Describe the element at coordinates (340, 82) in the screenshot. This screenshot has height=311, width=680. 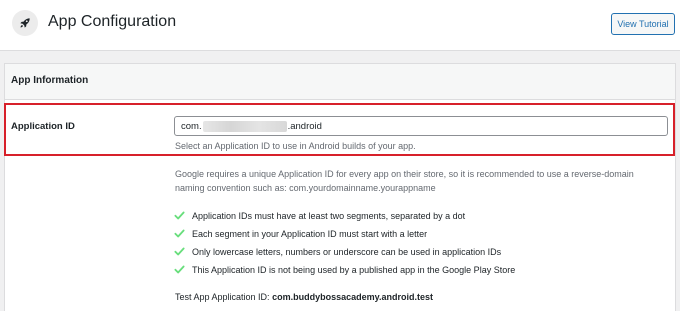
I see `panel-header: App Information` at that location.